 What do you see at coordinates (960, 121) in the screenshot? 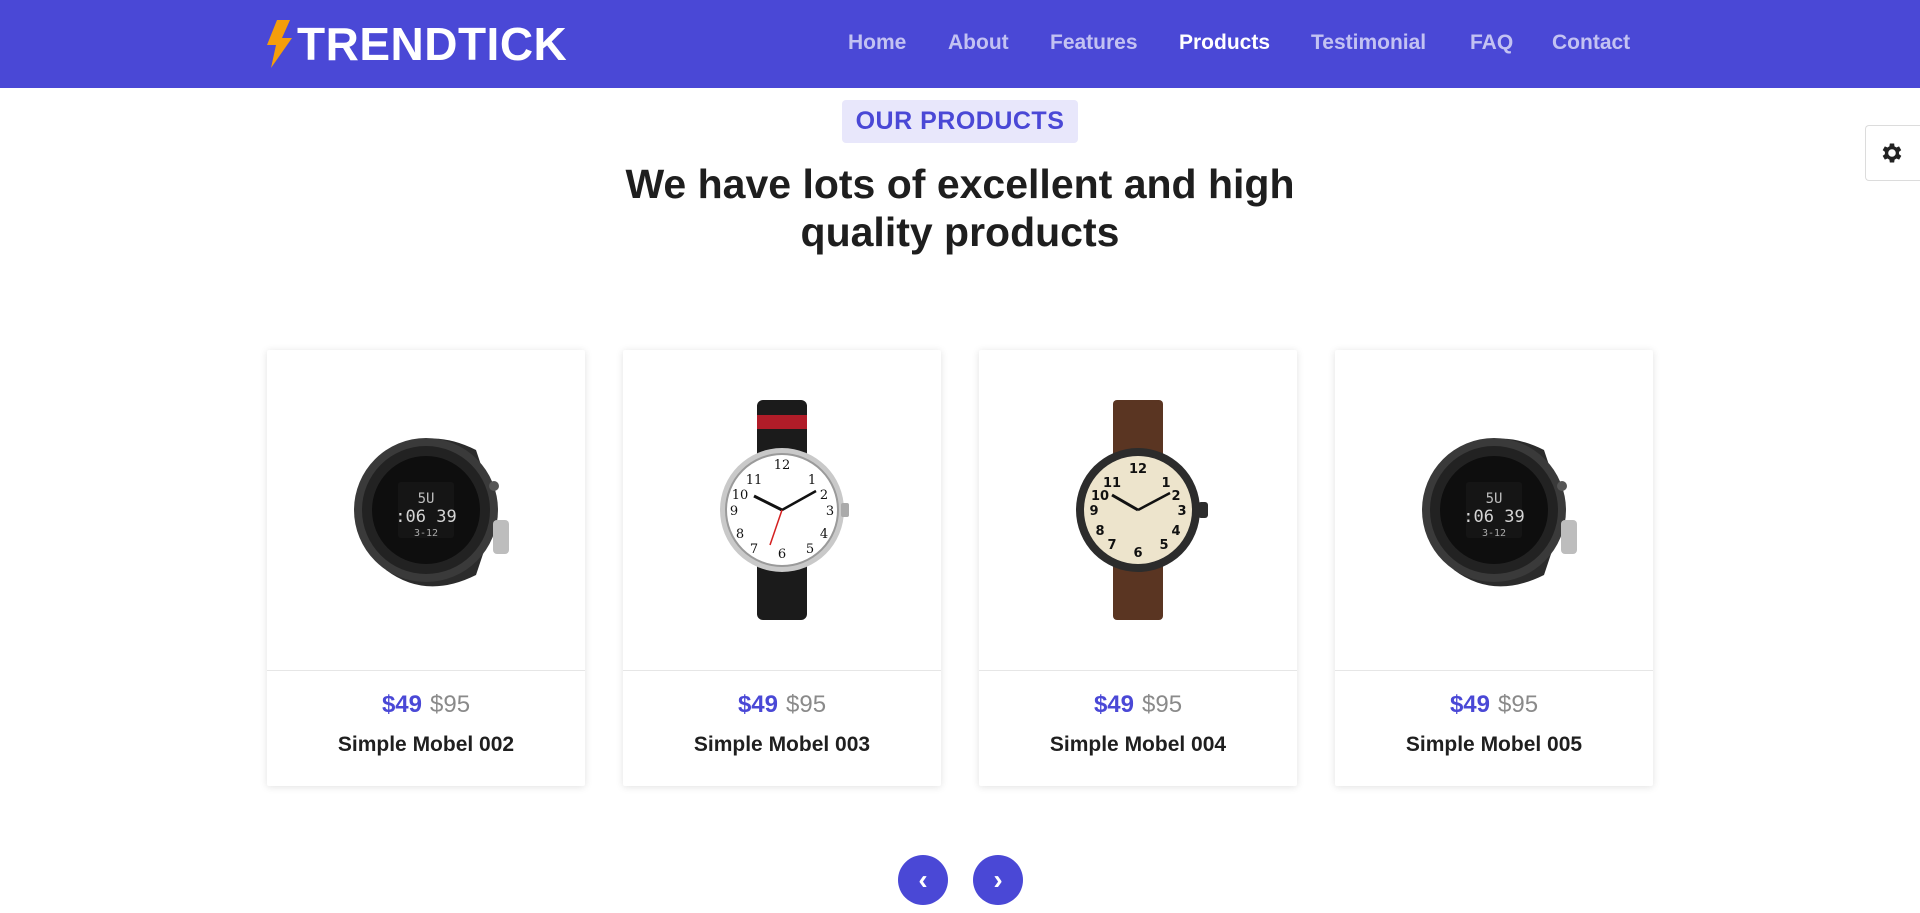
I see `section-badge: OUR PRODUCTS` at bounding box center [960, 121].